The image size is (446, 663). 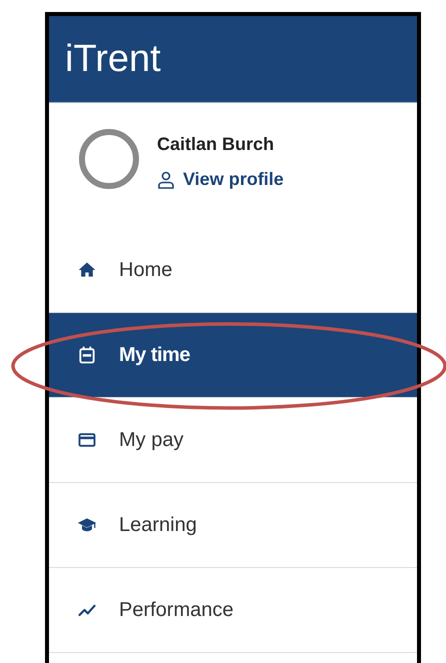 I want to click on view-profile-link: View profile, so click(x=220, y=179).